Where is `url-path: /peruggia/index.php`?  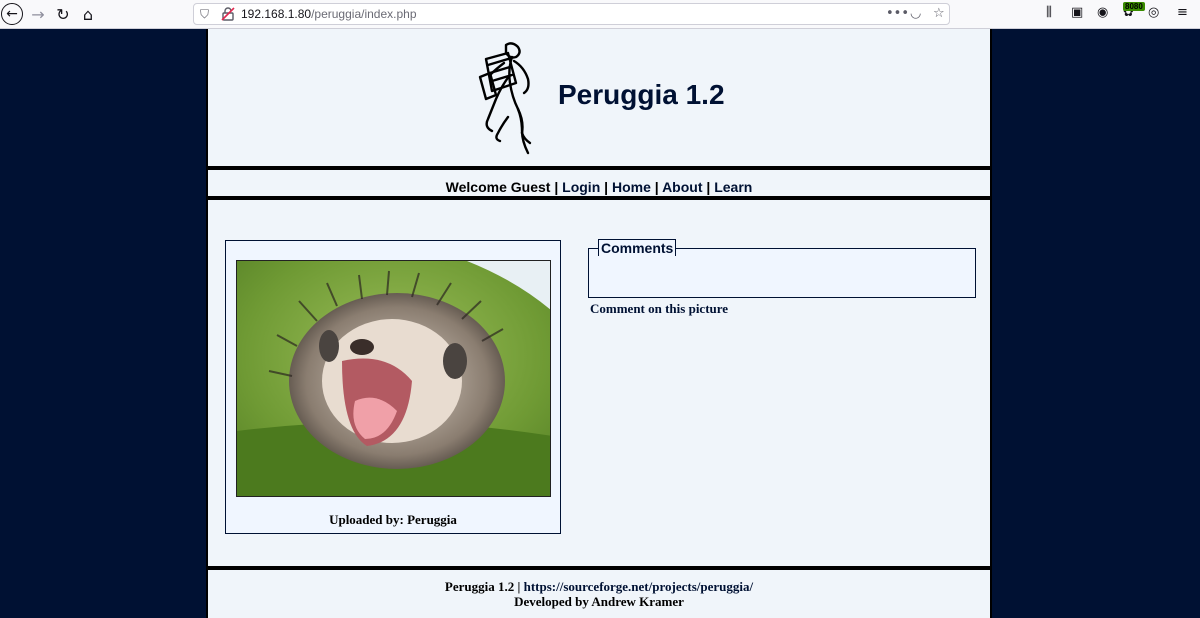 url-path: /peruggia/index.php is located at coordinates (364, 14).